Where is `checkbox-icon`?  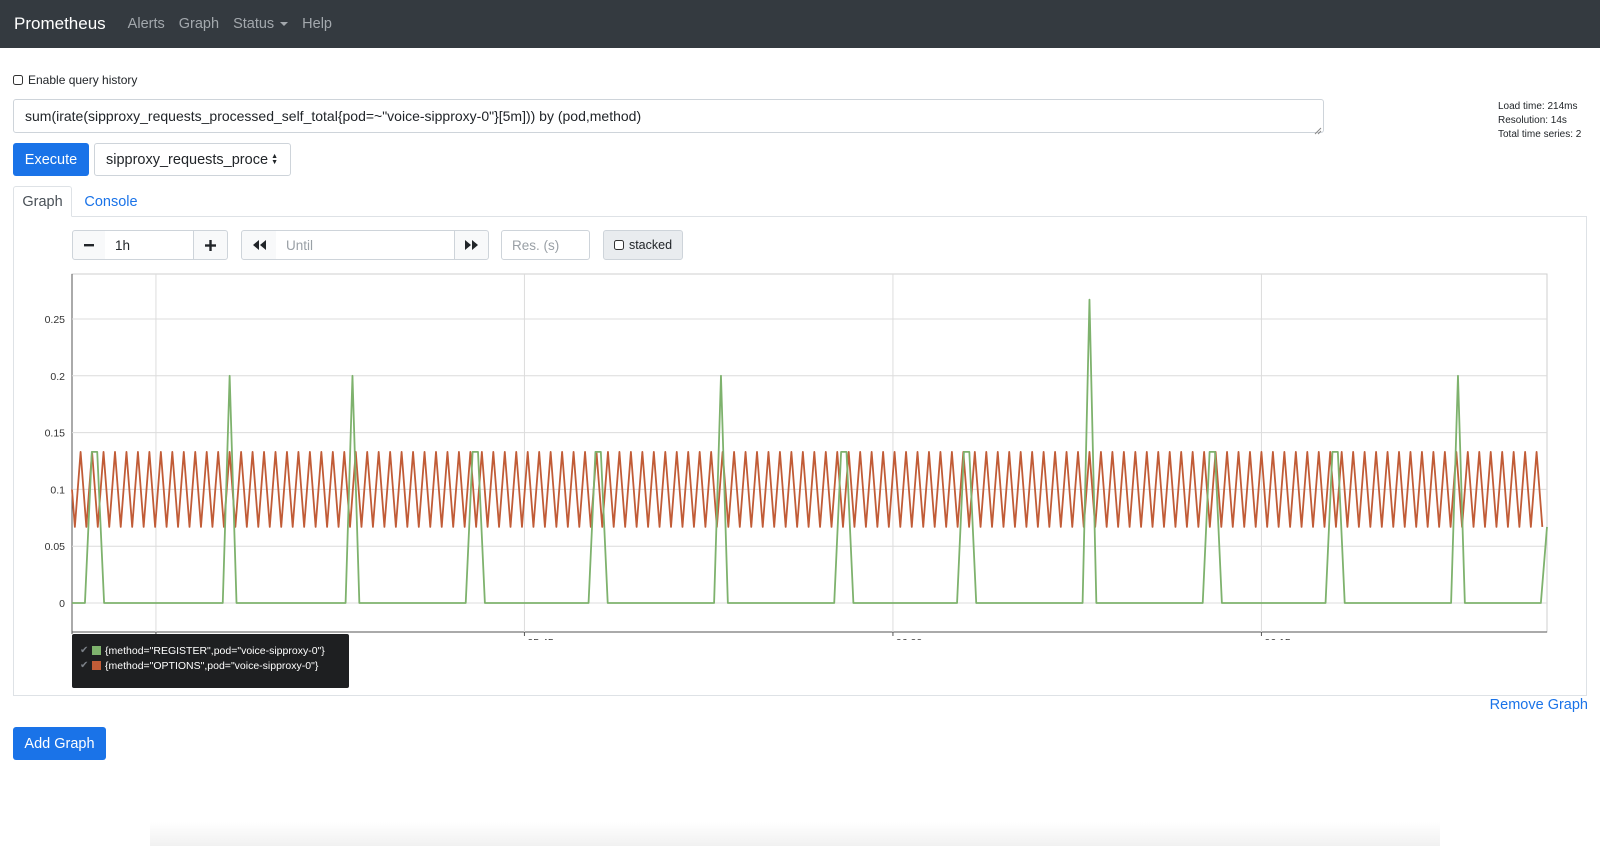
checkbox-icon is located at coordinates (18, 80).